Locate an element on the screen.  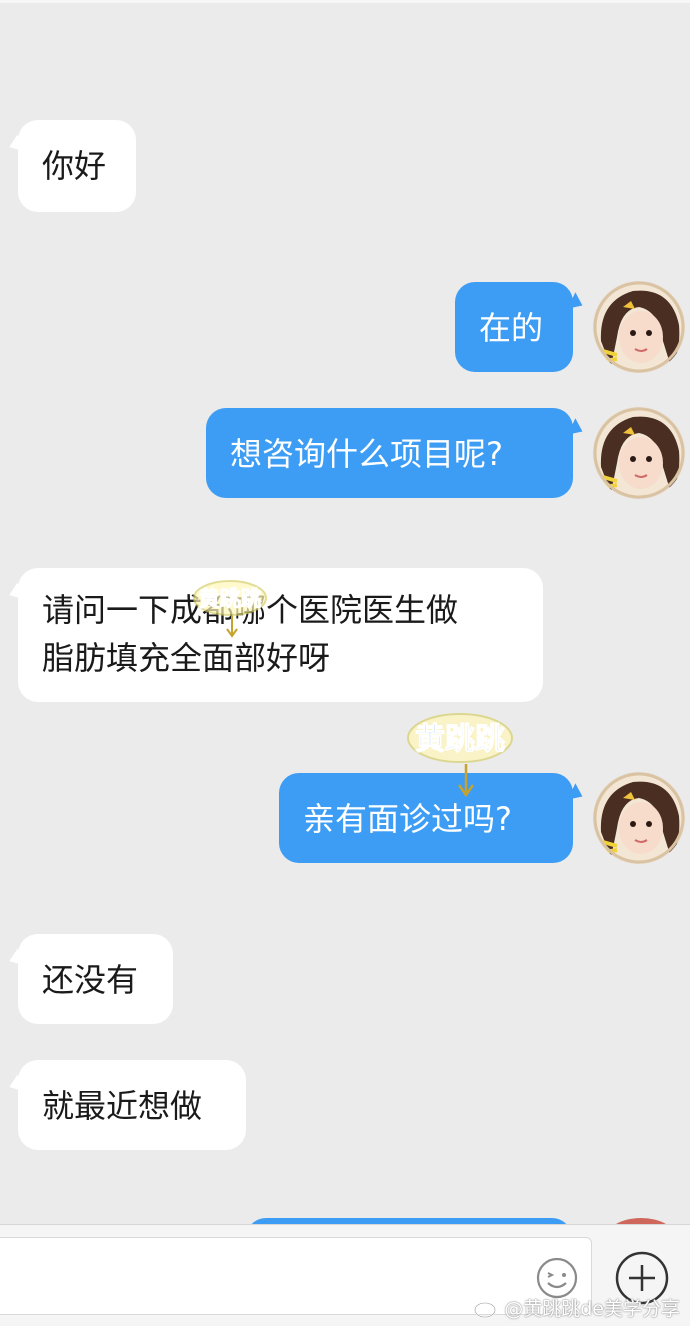
top-divider is located at coordinates (345, 1).